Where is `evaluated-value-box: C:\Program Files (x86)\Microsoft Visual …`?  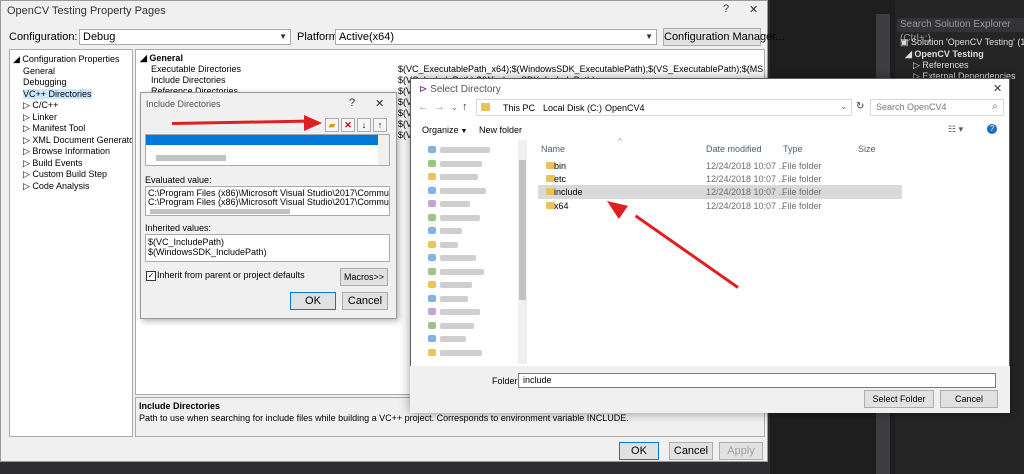
evaluated-value-box: C:\Program Files (x86)\Microsoft Visual … is located at coordinates (267, 201).